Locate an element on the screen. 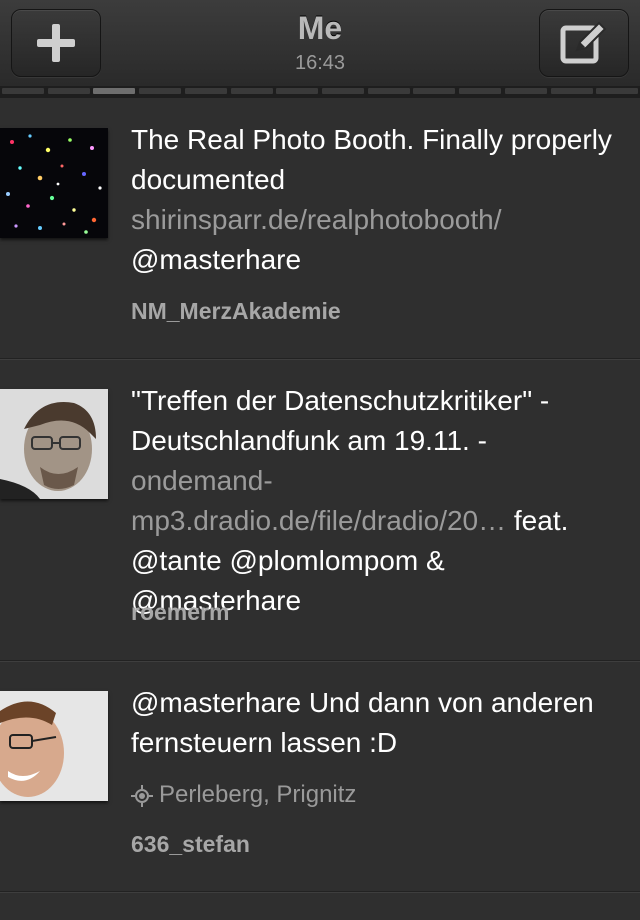 Image resolution: width=640 pixels, height=920 pixels. tweet-link: shirinsparr.de/realphotobooth/ is located at coordinates (316, 219).